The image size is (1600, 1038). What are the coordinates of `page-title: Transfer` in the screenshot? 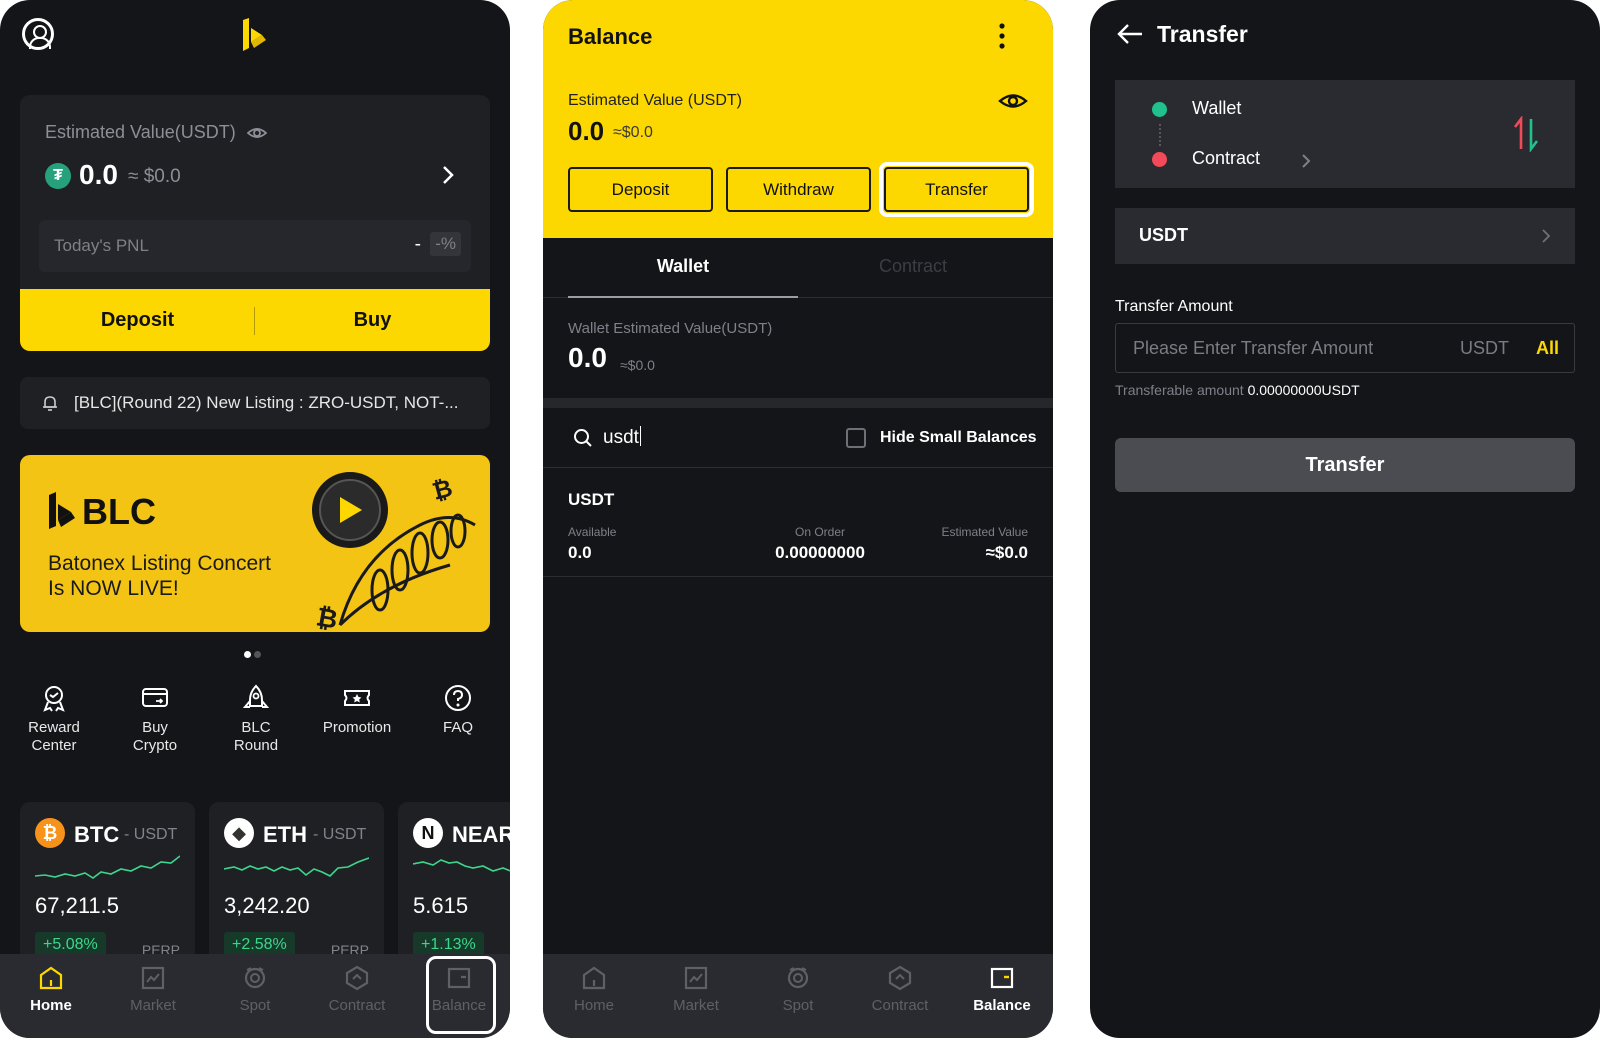 It's located at (1202, 34).